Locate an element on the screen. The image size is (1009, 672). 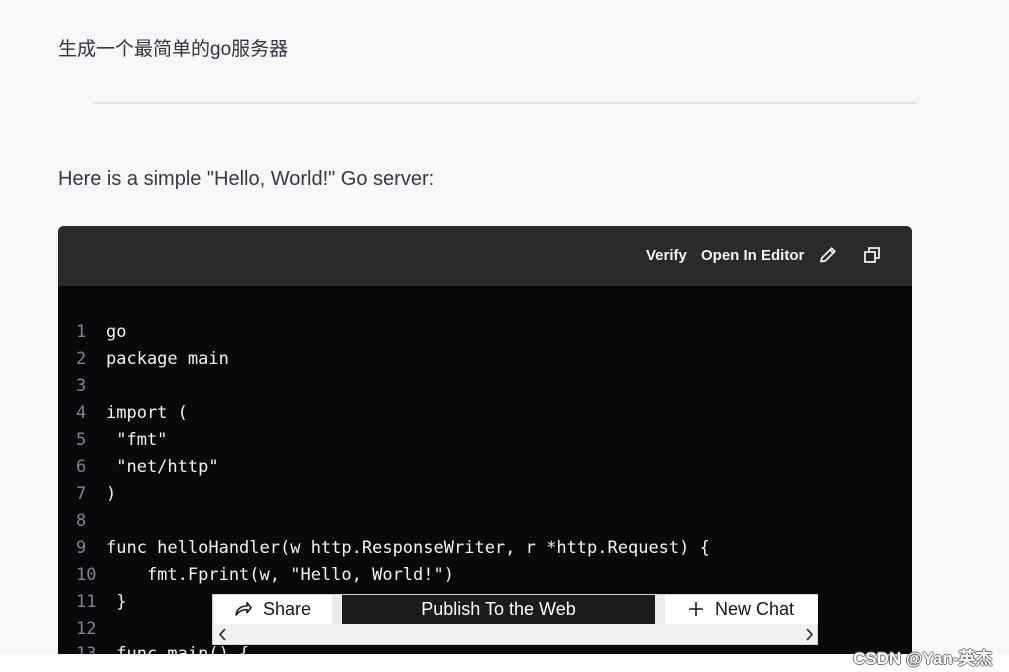
code-text: package main is located at coordinates (167, 359).